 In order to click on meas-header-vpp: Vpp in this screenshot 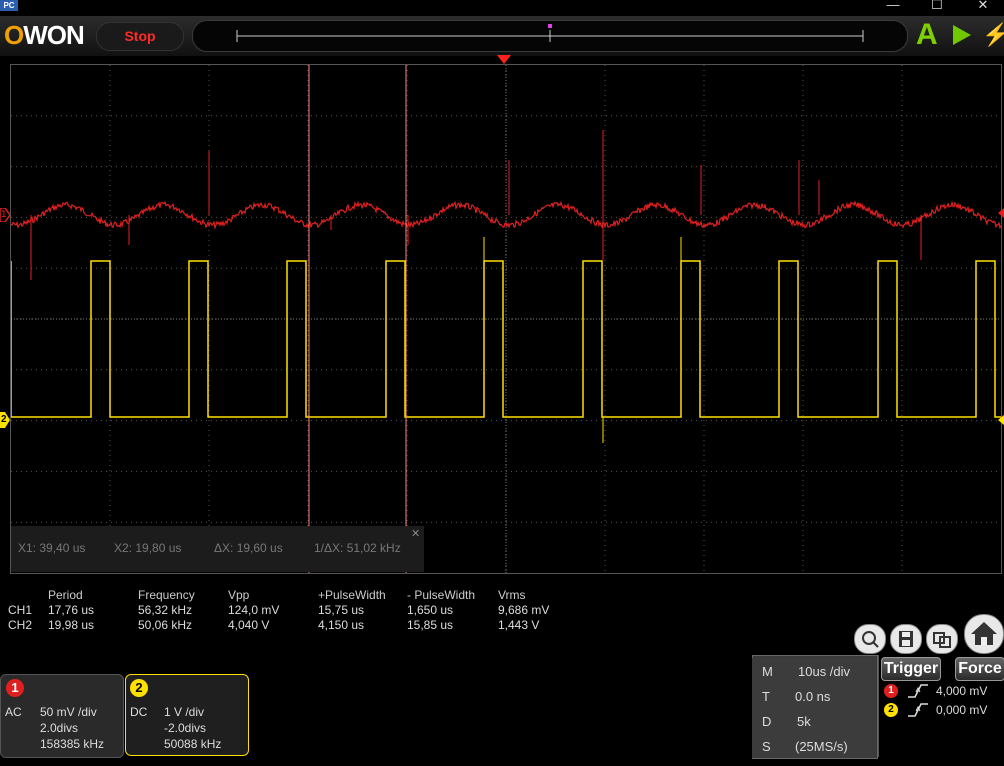, I will do `click(239, 595)`.